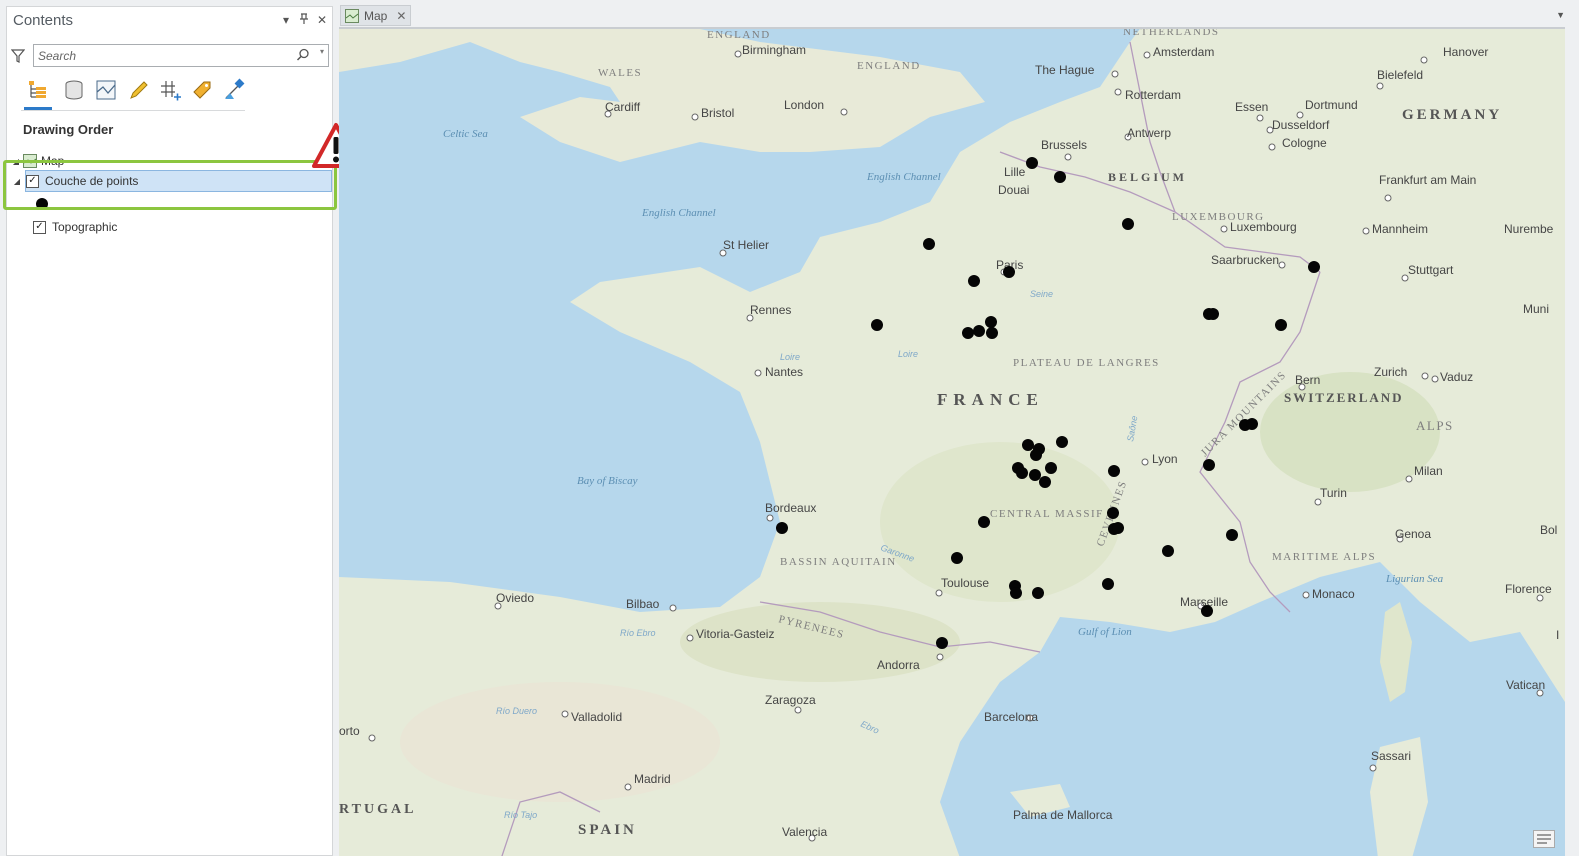  What do you see at coordinates (234, 90) in the screenshot?
I see `list-perspective-imagery-icon` at bounding box center [234, 90].